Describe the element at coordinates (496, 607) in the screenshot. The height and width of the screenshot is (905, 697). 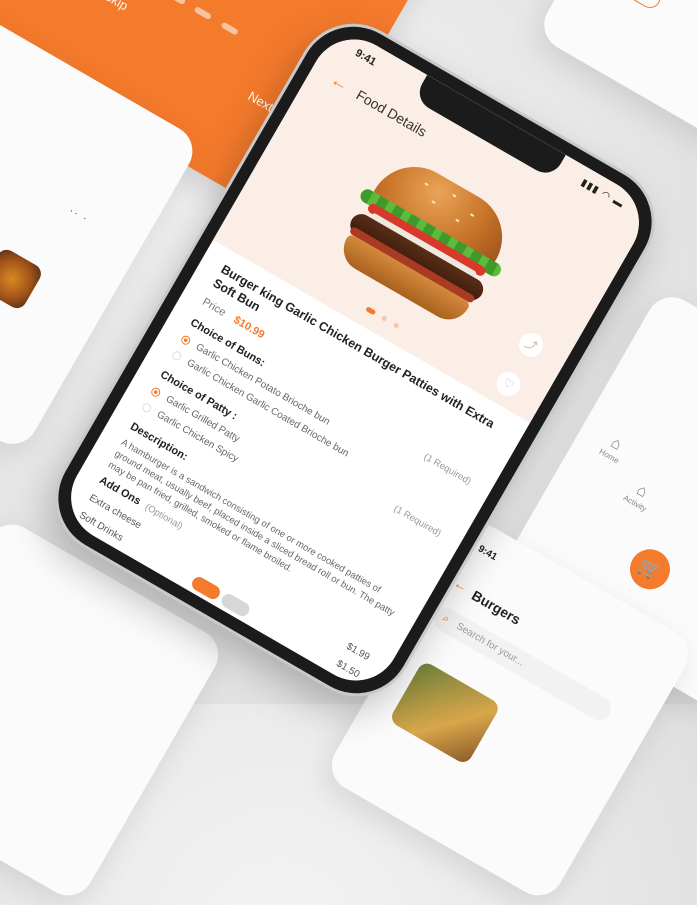
I see `page-title: Burgers` at that location.